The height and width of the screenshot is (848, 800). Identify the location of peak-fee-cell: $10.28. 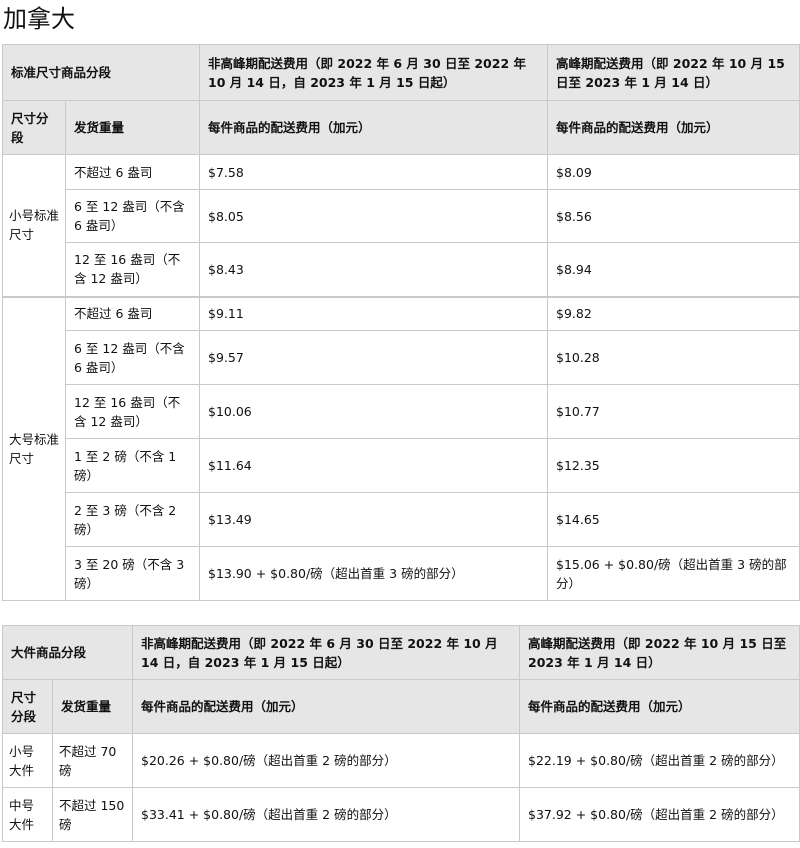
(673, 357).